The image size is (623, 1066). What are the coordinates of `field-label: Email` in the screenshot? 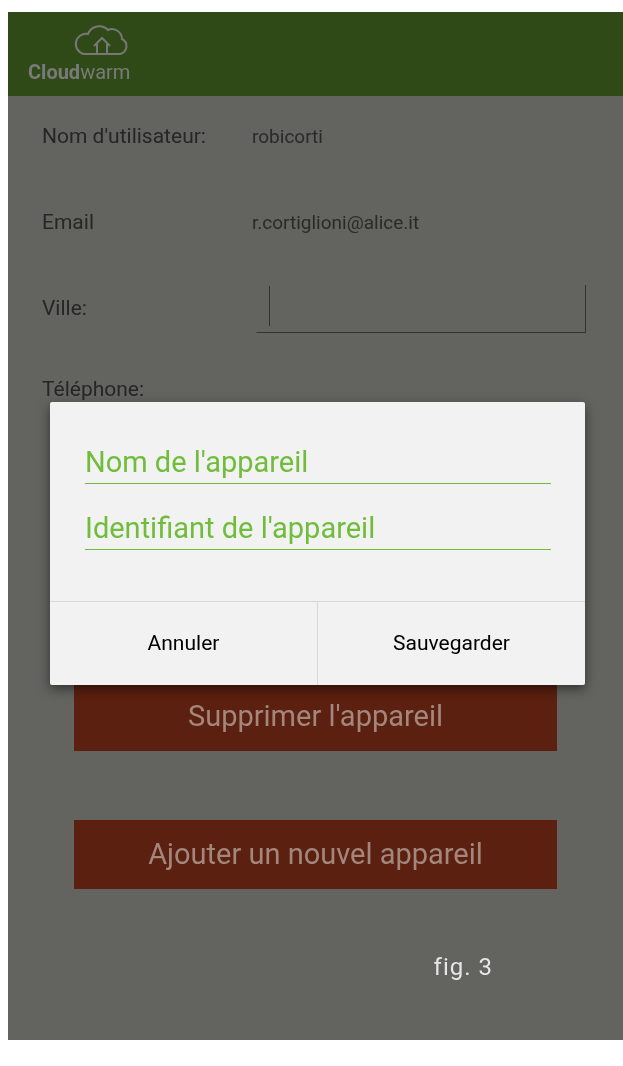 It's located at (68, 223).